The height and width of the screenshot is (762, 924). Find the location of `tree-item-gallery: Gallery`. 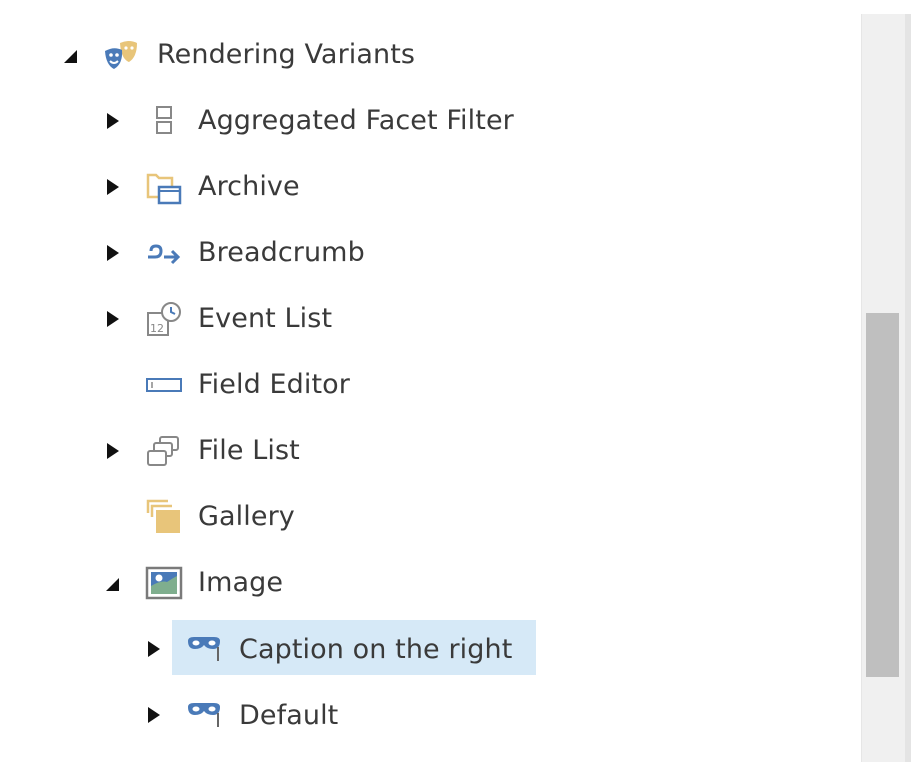

tree-item-gallery: Gallery is located at coordinates (246, 516).